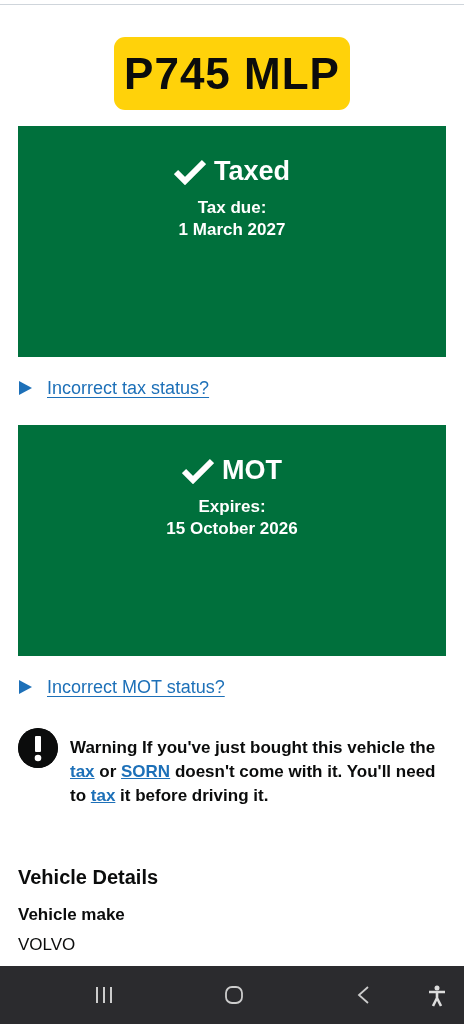 The width and height of the screenshot is (464, 1024). What do you see at coordinates (72, 915) in the screenshot?
I see `detail-label: Vehicle make` at bounding box center [72, 915].